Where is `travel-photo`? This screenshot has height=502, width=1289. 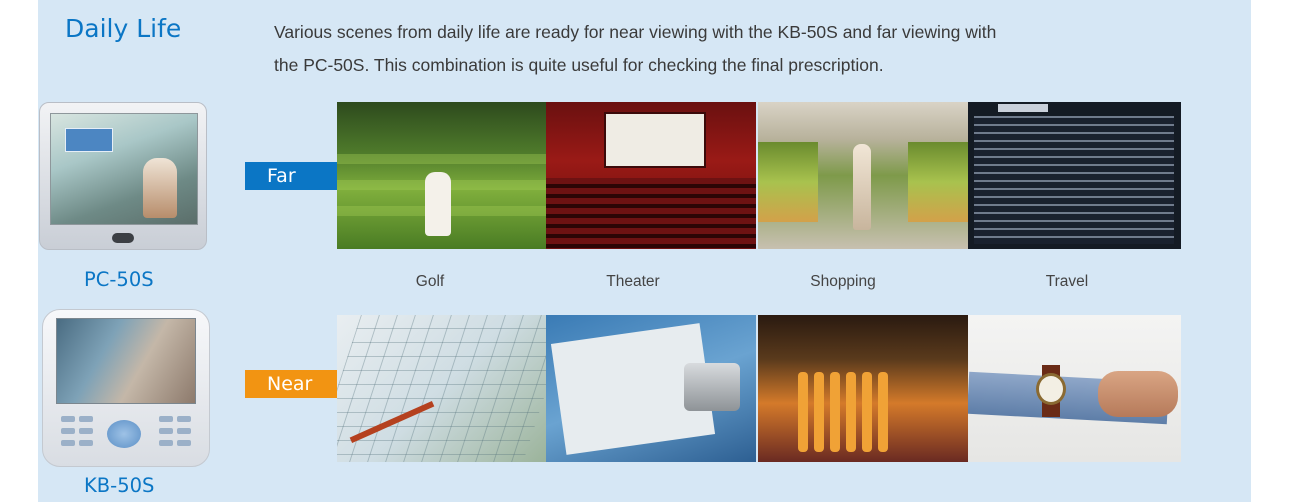 travel-photo is located at coordinates (1074, 175).